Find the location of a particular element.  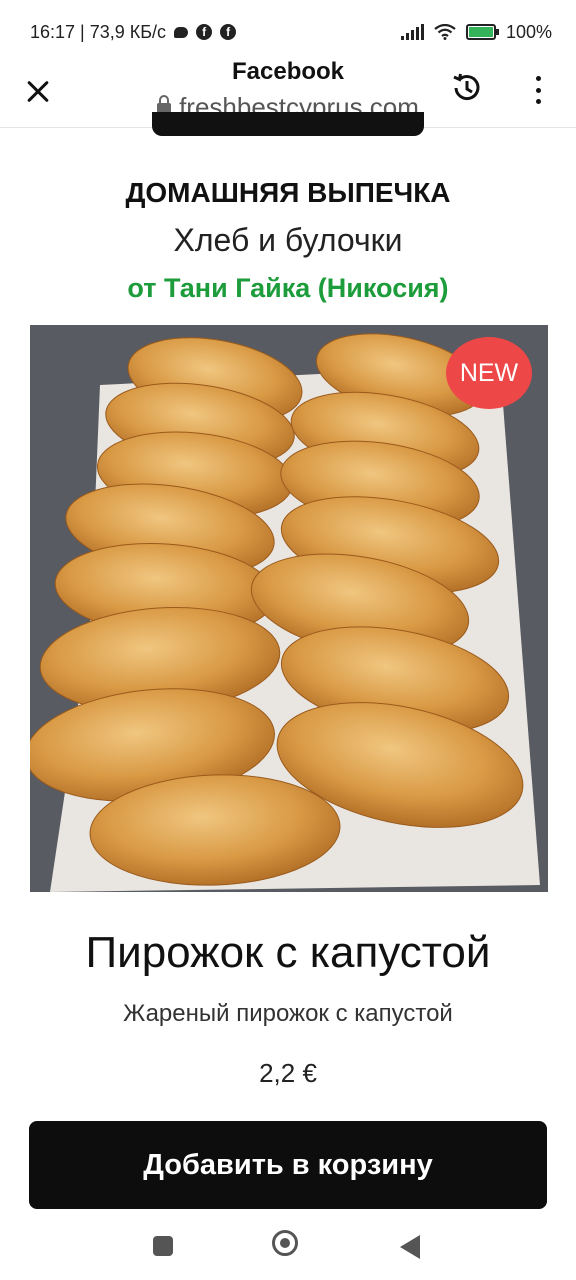

status-right: 100% is located at coordinates (476, 32).